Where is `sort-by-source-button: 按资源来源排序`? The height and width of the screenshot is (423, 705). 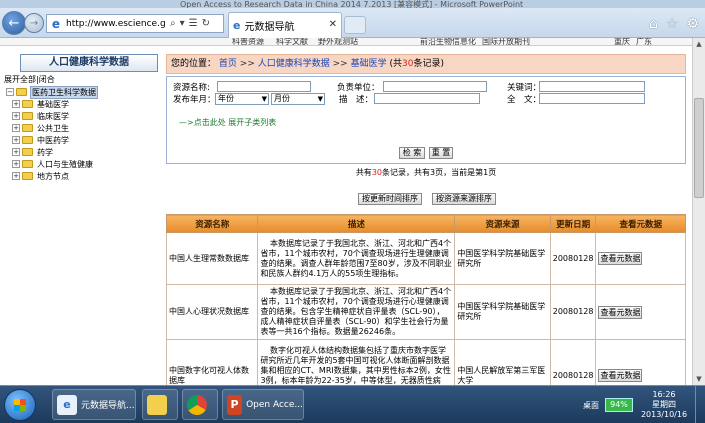 sort-by-source-button: 按资源来源排序 is located at coordinates (464, 199).